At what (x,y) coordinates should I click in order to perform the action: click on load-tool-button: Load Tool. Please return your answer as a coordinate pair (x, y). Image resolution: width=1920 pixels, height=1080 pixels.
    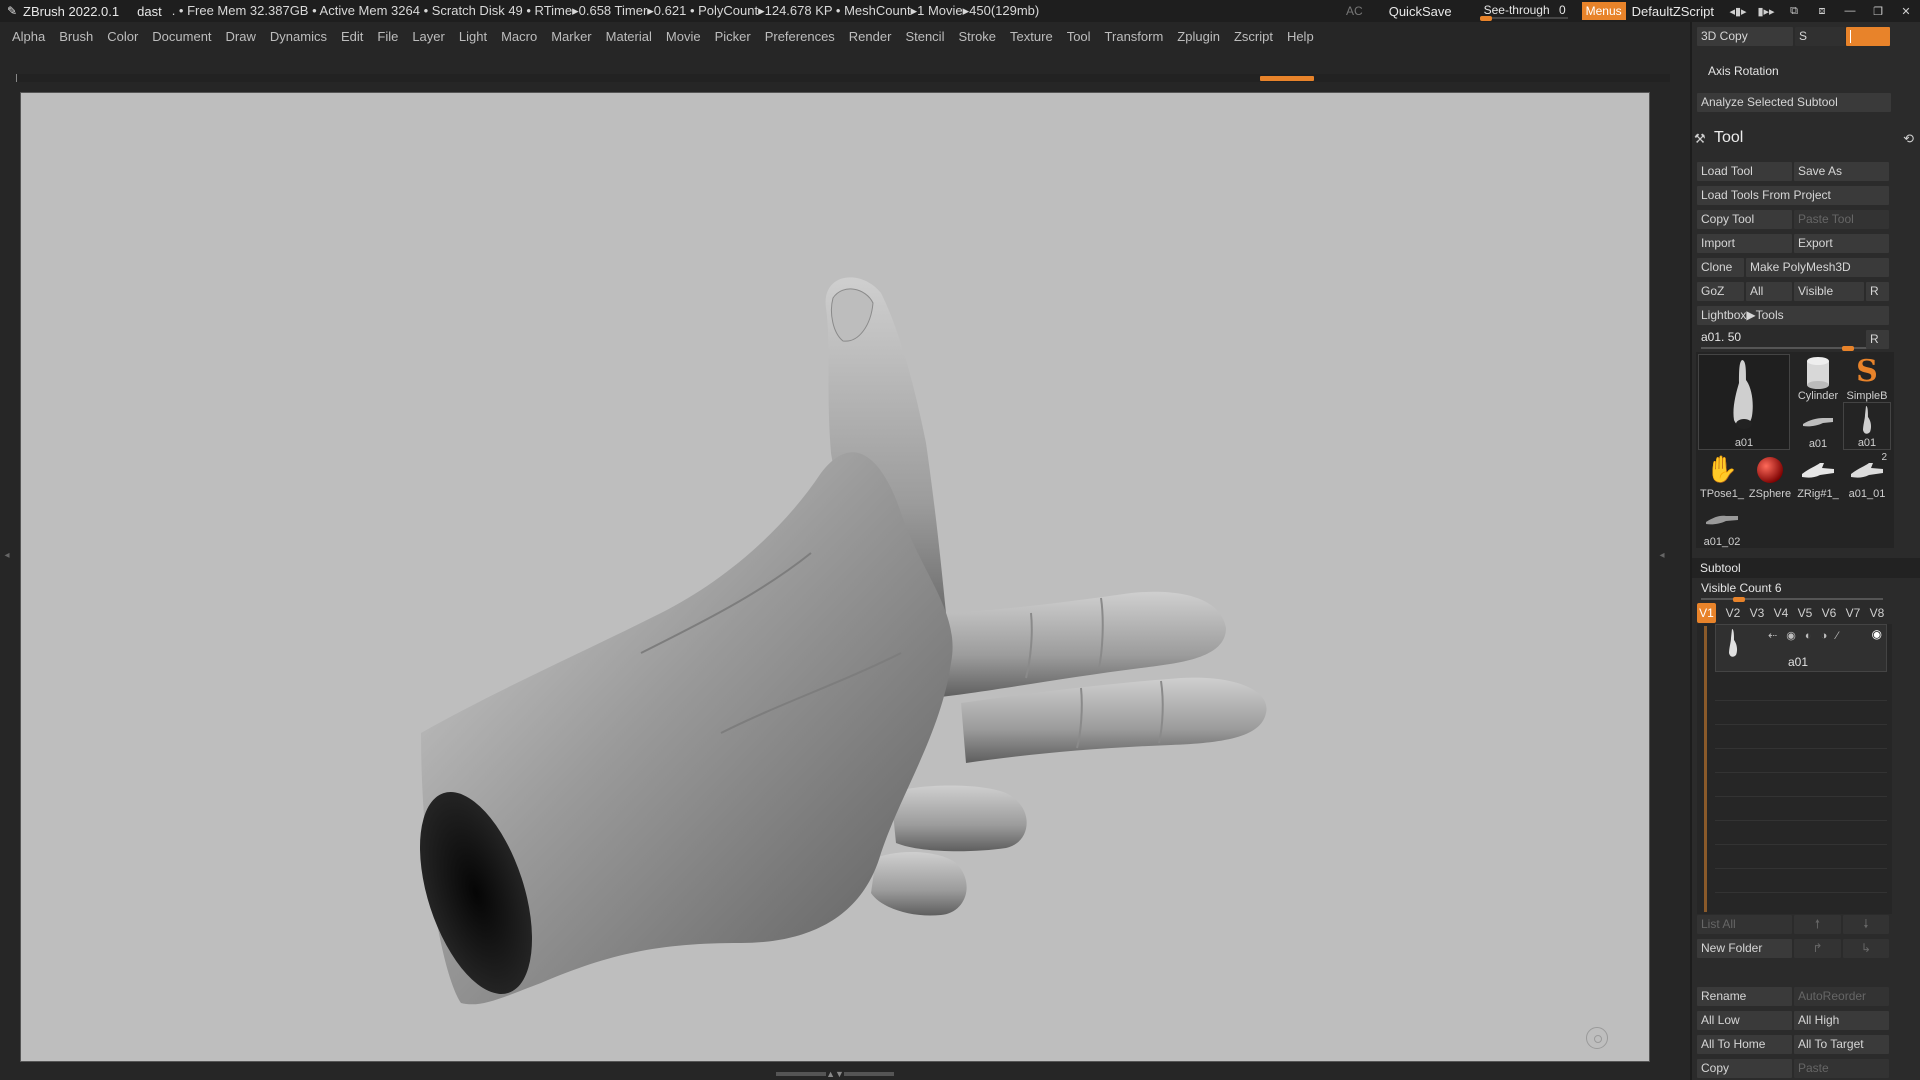
    Looking at the image, I should click on (1744, 171).